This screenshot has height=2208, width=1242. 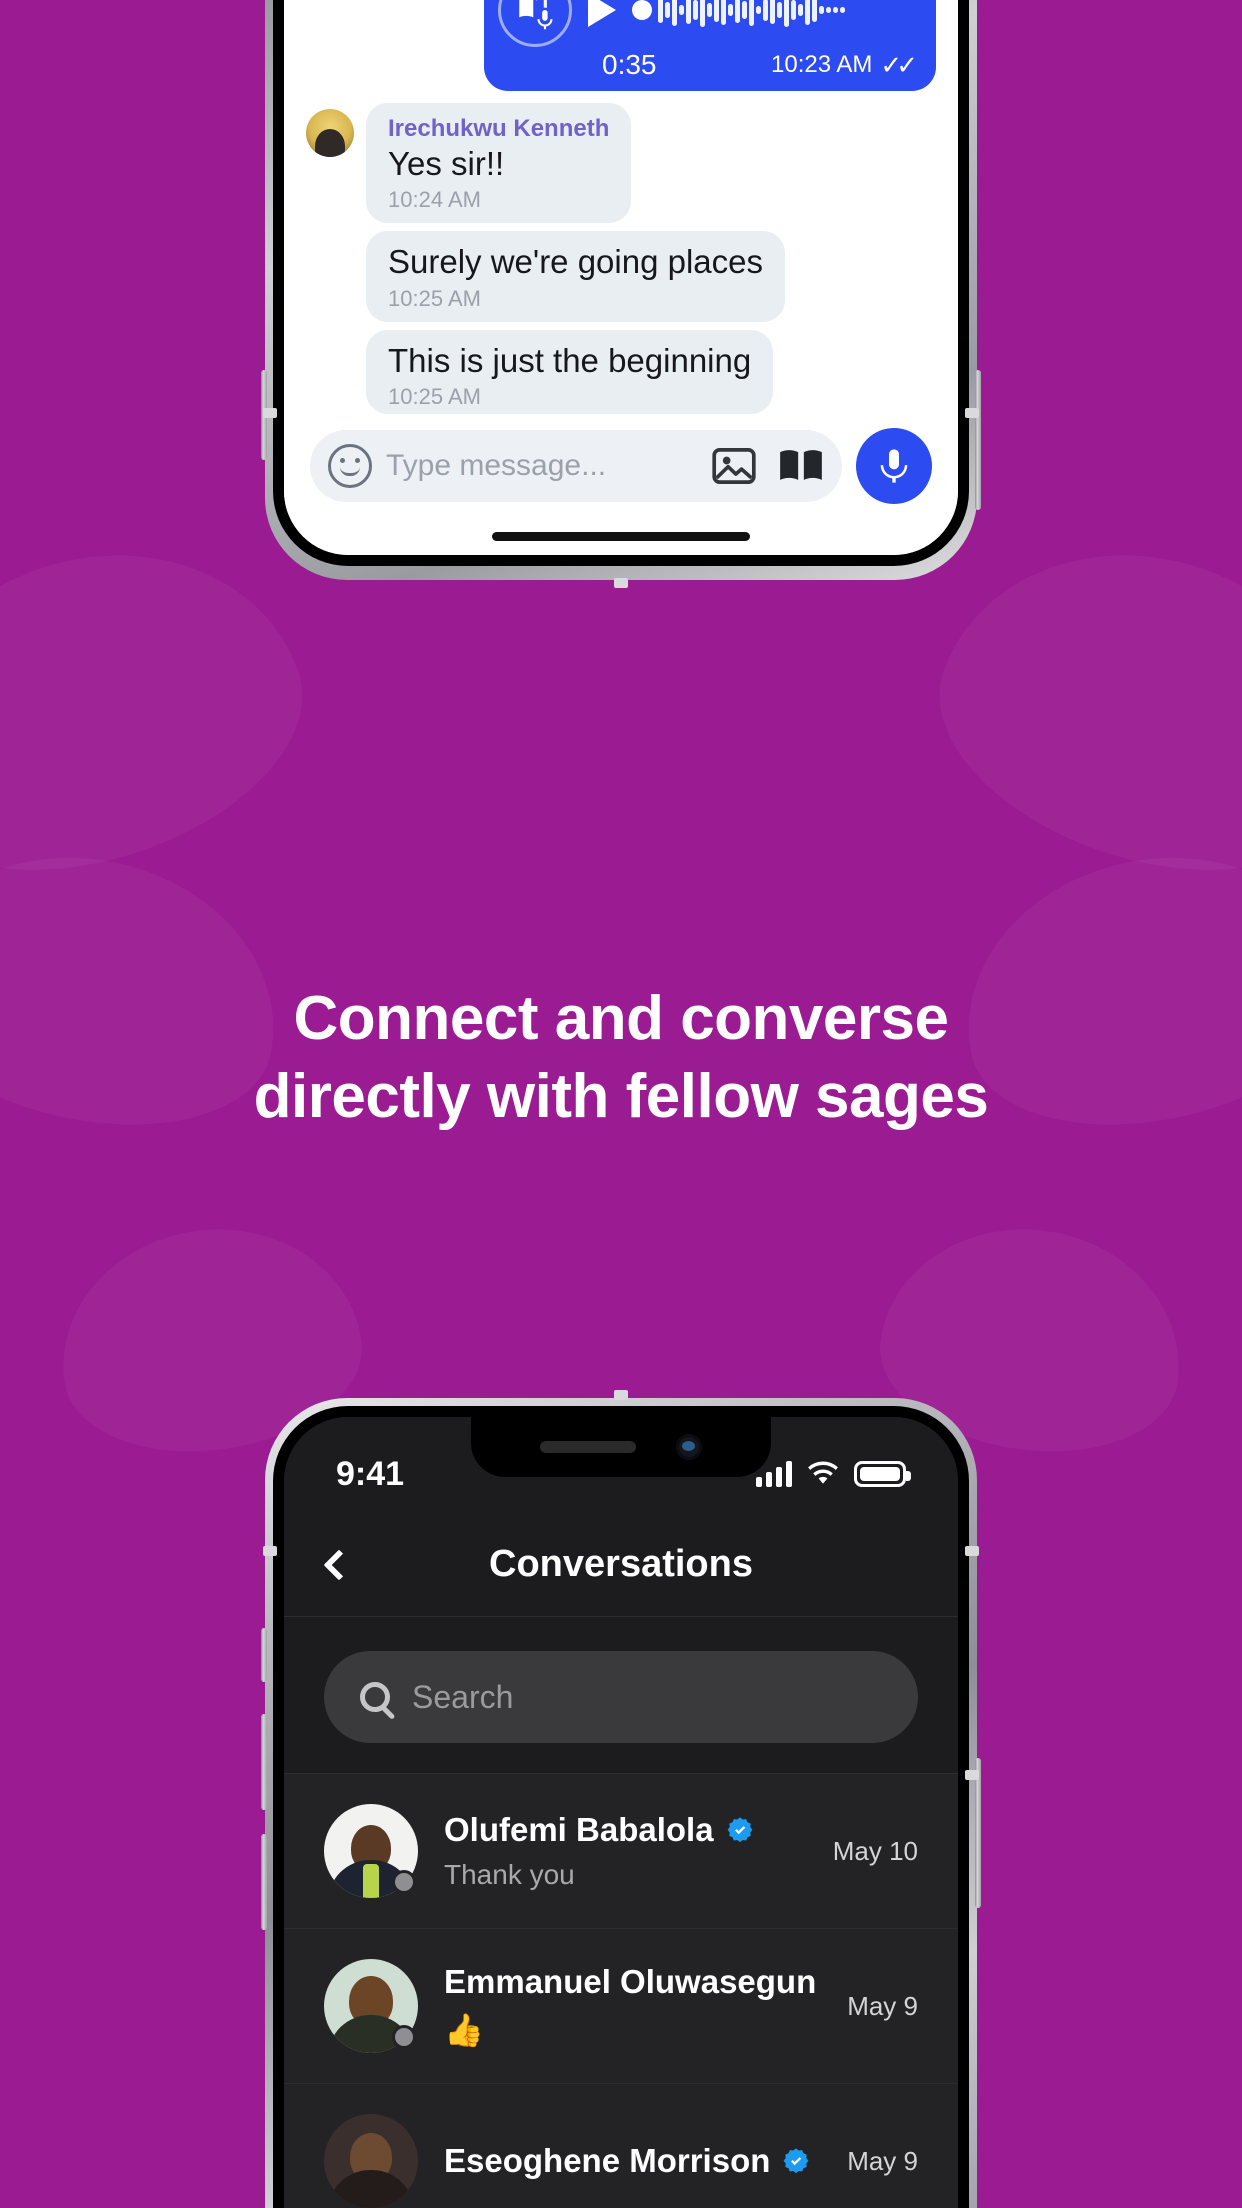 I want to click on voice-message-bubble: 0:35 10:23 AM ✓✓, so click(x=710, y=46).